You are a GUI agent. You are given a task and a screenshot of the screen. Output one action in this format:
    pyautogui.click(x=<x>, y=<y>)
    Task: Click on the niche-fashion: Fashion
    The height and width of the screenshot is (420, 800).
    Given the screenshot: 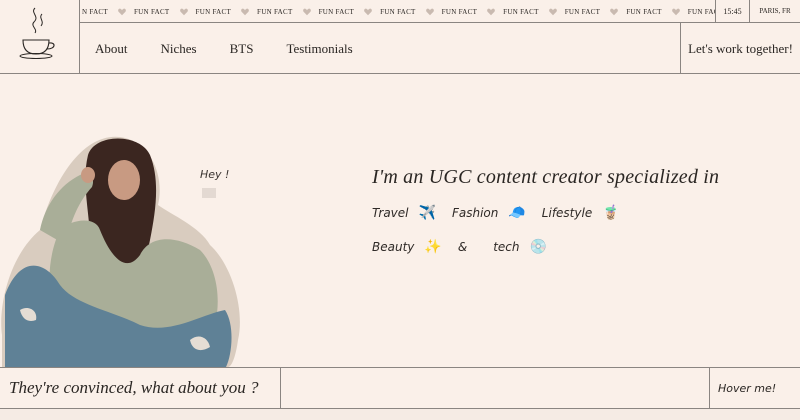 What is the action you would take?
    pyautogui.click(x=475, y=213)
    